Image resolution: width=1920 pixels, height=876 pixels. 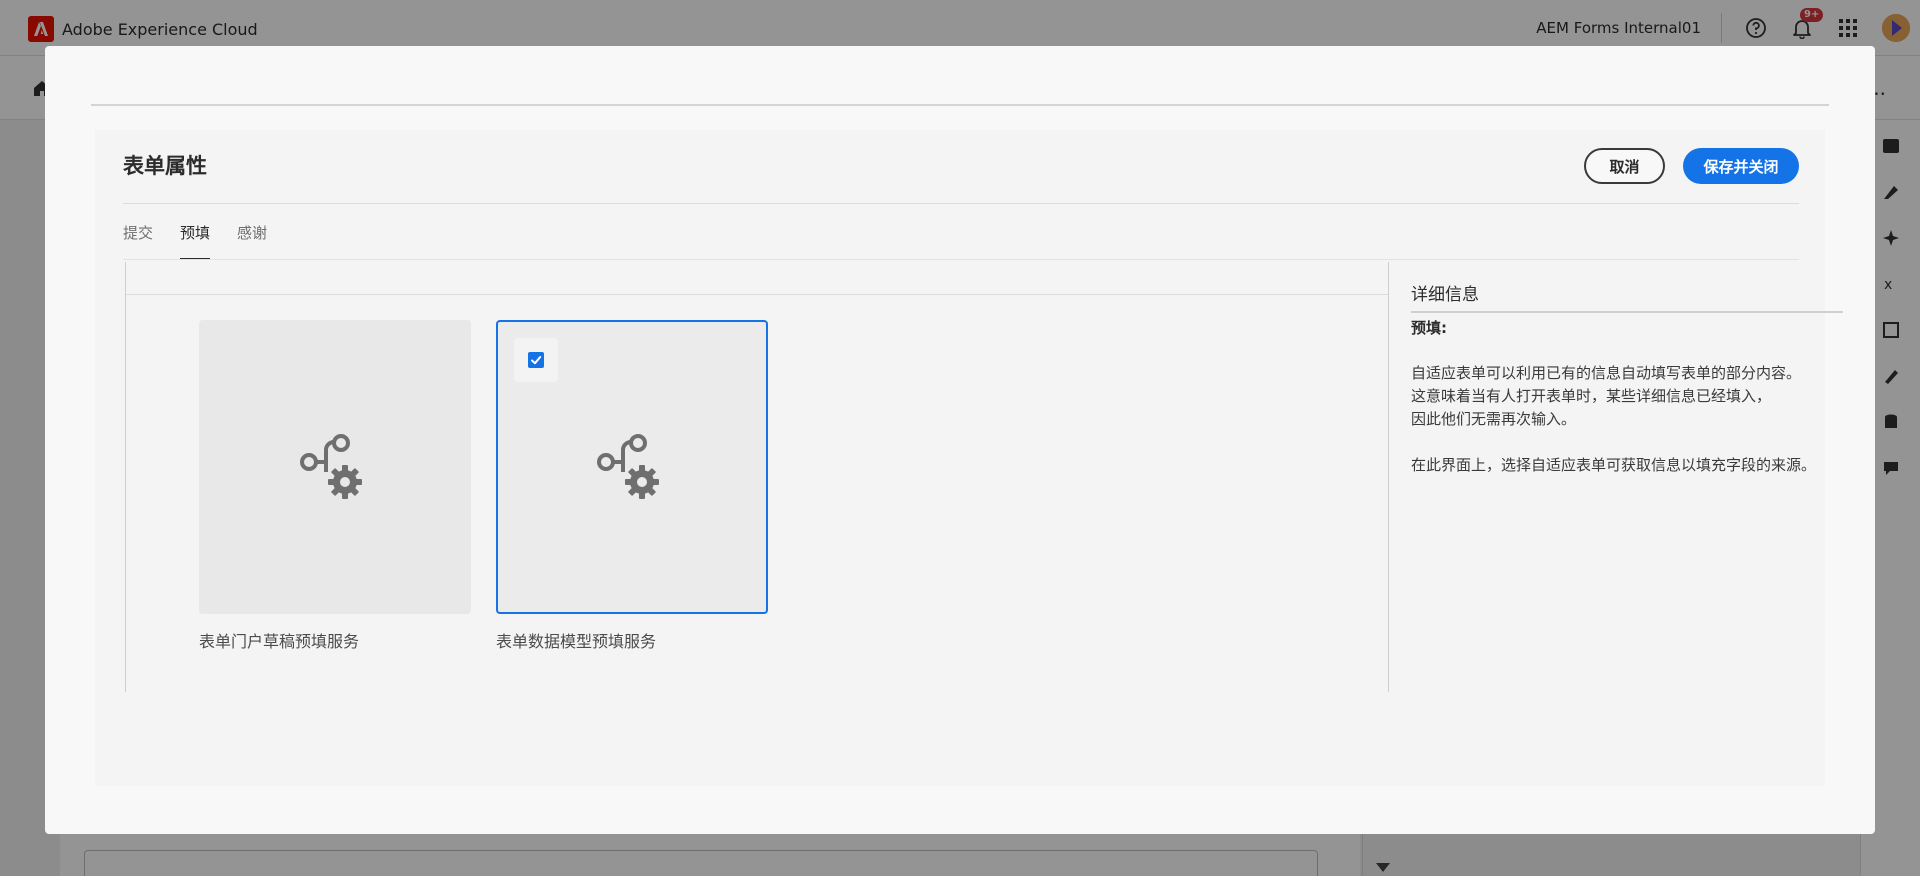 I want to click on dialog-title: 表单属性, so click(x=165, y=166).